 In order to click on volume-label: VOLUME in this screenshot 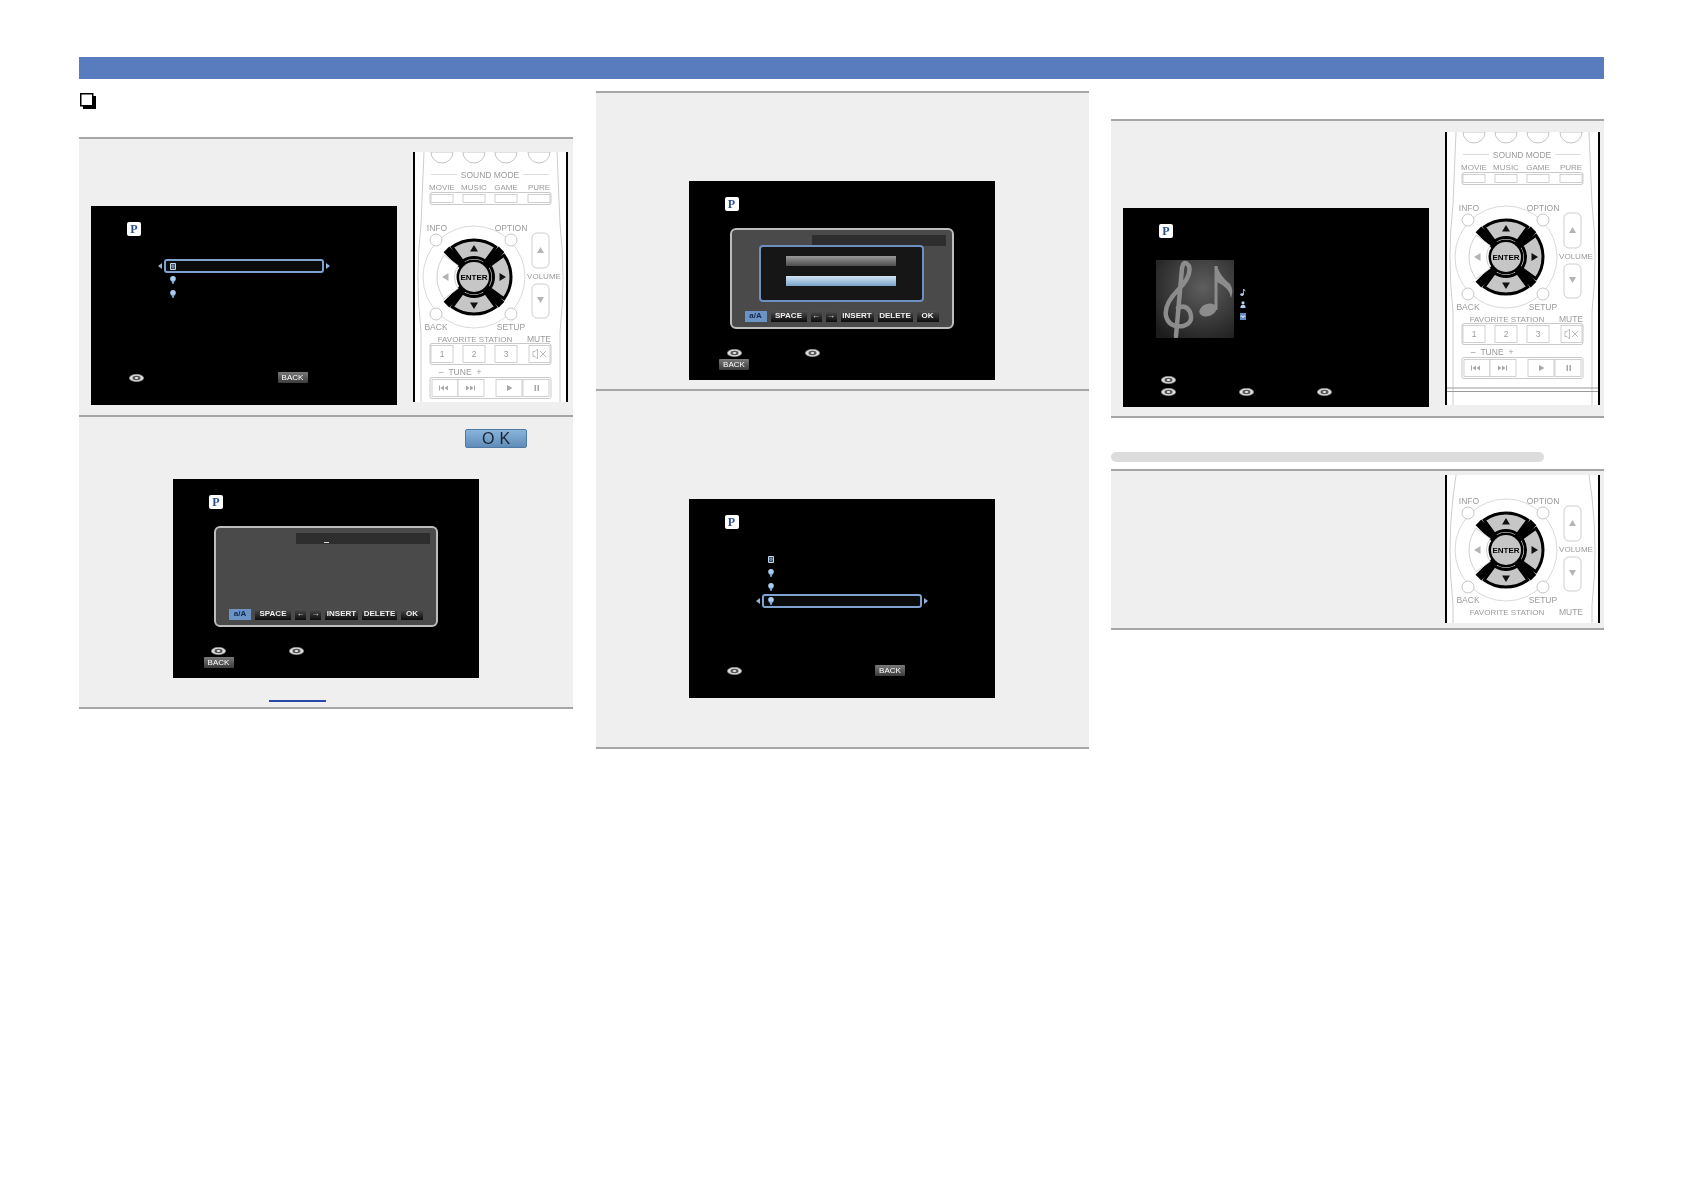, I will do `click(1576, 256)`.